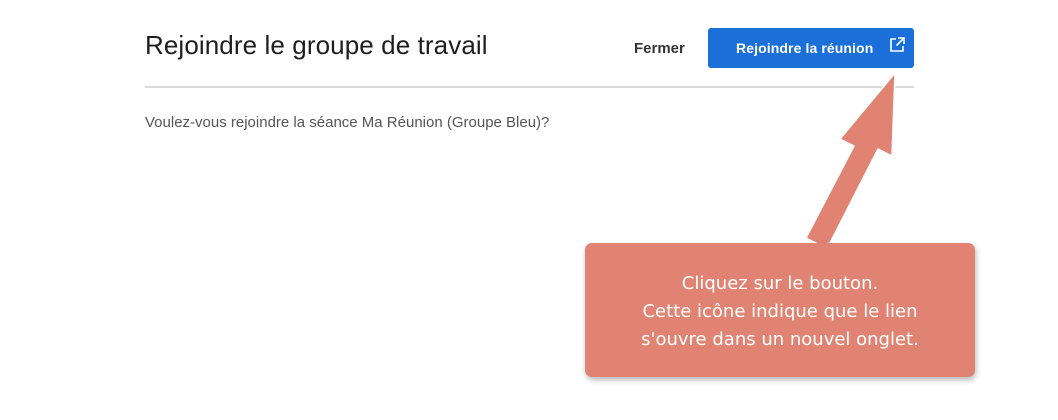 The width and height of the screenshot is (1058, 420). I want to click on callout-line-1: Cliquez sur le bouton., so click(780, 283).